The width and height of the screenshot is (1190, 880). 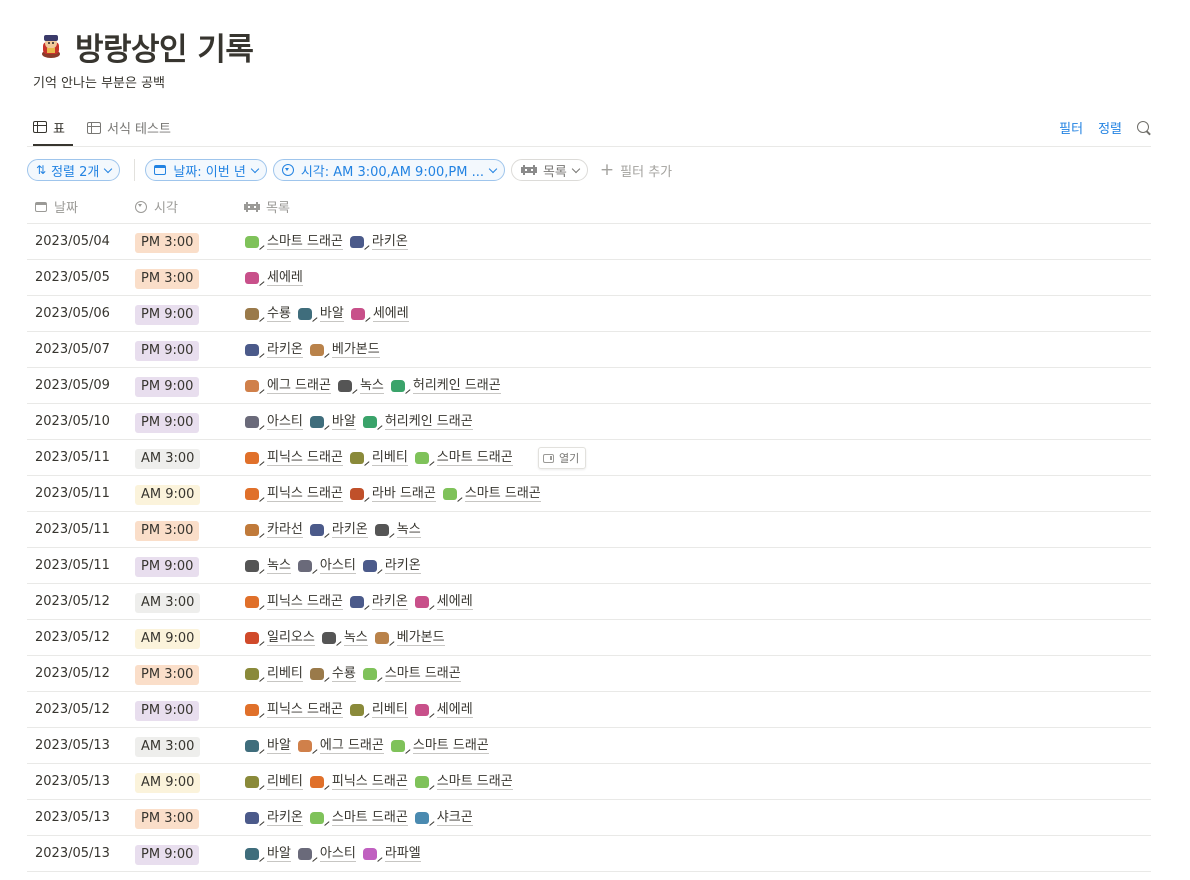 What do you see at coordinates (369, 817) in the screenshot?
I see `page-link-label: 스마트 드래곤` at bounding box center [369, 817].